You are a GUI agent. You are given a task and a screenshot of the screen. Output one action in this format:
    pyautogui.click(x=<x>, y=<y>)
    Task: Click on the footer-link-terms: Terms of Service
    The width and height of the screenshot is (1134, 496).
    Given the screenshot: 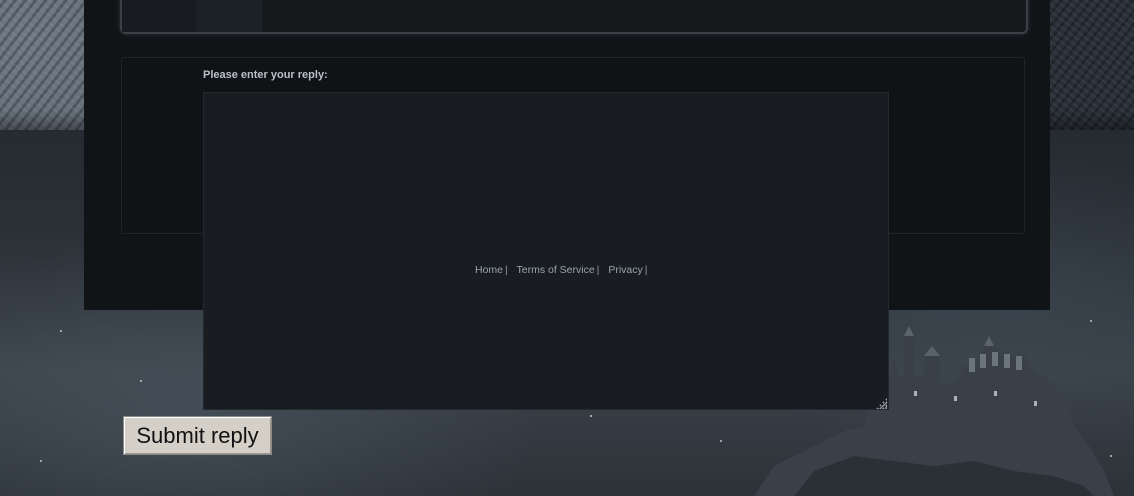 What is the action you would take?
    pyautogui.click(x=555, y=270)
    